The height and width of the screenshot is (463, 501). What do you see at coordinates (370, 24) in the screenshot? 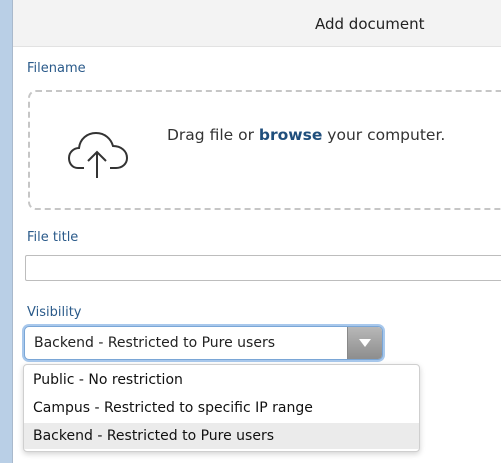
I see `dialog-title: Add document` at bounding box center [370, 24].